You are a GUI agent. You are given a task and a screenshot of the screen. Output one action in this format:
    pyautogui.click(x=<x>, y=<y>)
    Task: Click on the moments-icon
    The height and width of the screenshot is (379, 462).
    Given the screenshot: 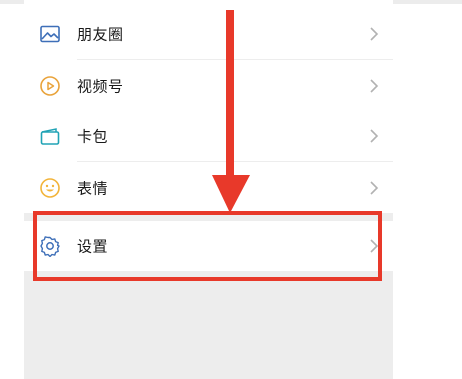 What is the action you would take?
    pyautogui.click(x=50, y=34)
    